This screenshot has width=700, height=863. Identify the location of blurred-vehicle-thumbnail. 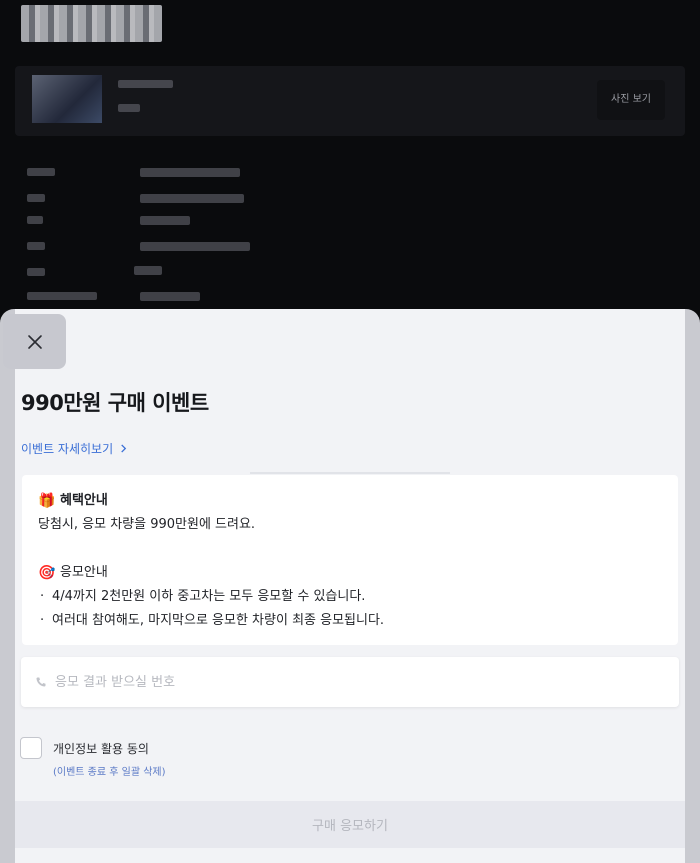
(67, 99).